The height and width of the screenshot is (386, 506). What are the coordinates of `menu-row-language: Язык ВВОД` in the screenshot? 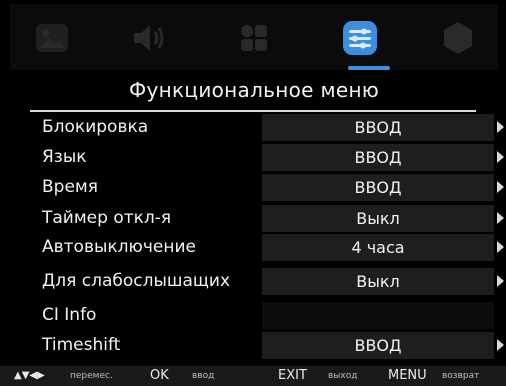 It's located at (268, 157).